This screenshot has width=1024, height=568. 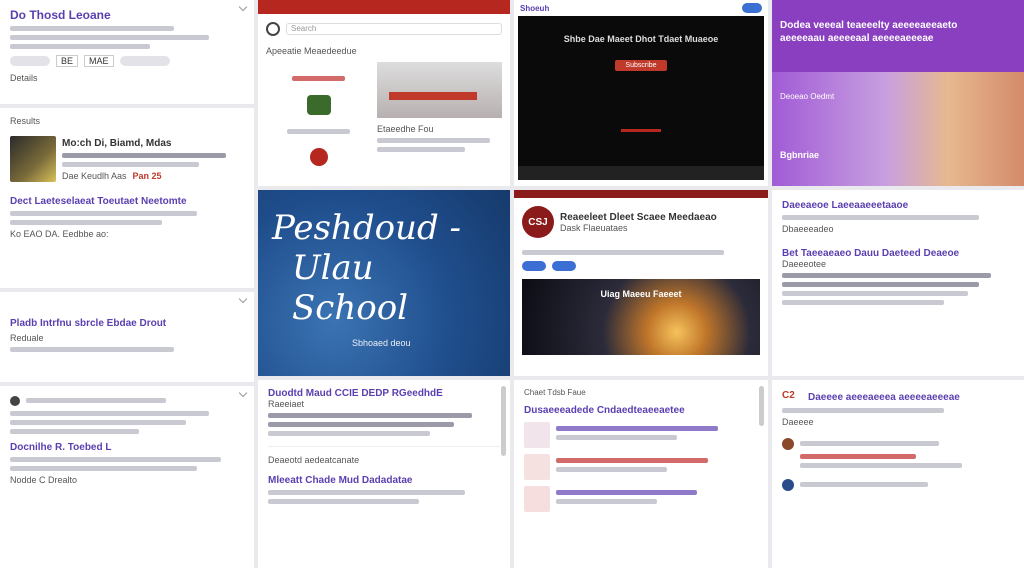 What do you see at coordinates (555, 392) in the screenshot?
I see `list-header: Chaet Tdsb Faue` at bounding box center [555, 392].